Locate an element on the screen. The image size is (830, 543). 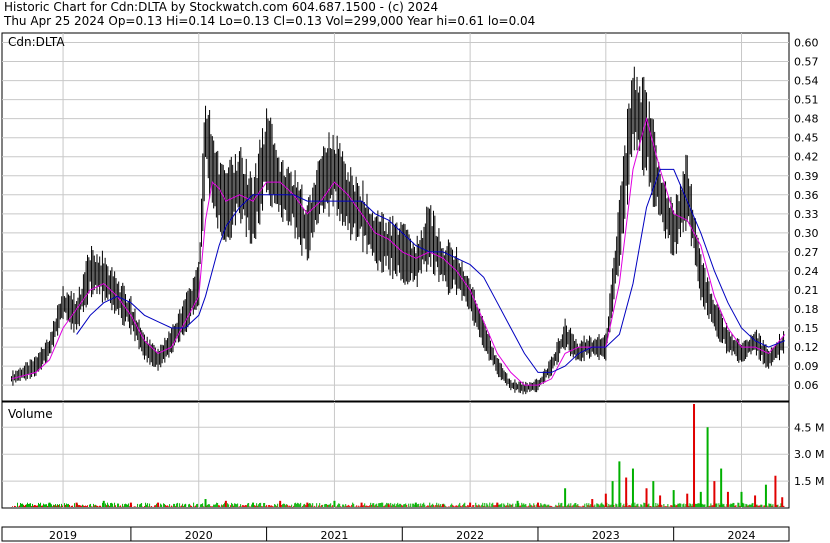
price-tick-label: 0.12 is located at coordinates (806, 347).